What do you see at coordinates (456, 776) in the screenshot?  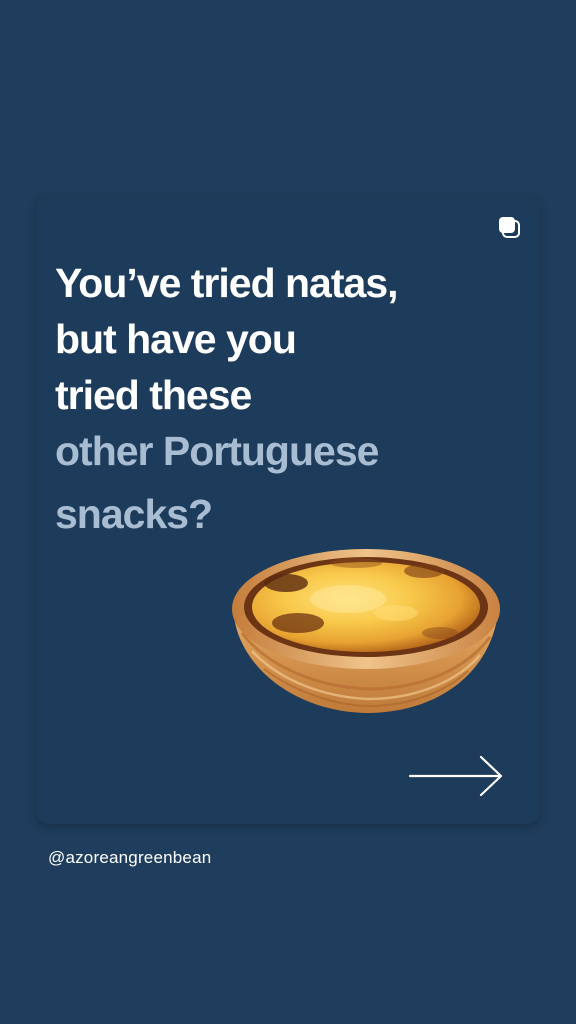 I see `right-arrow-icon` at bounding box center [456, 776].